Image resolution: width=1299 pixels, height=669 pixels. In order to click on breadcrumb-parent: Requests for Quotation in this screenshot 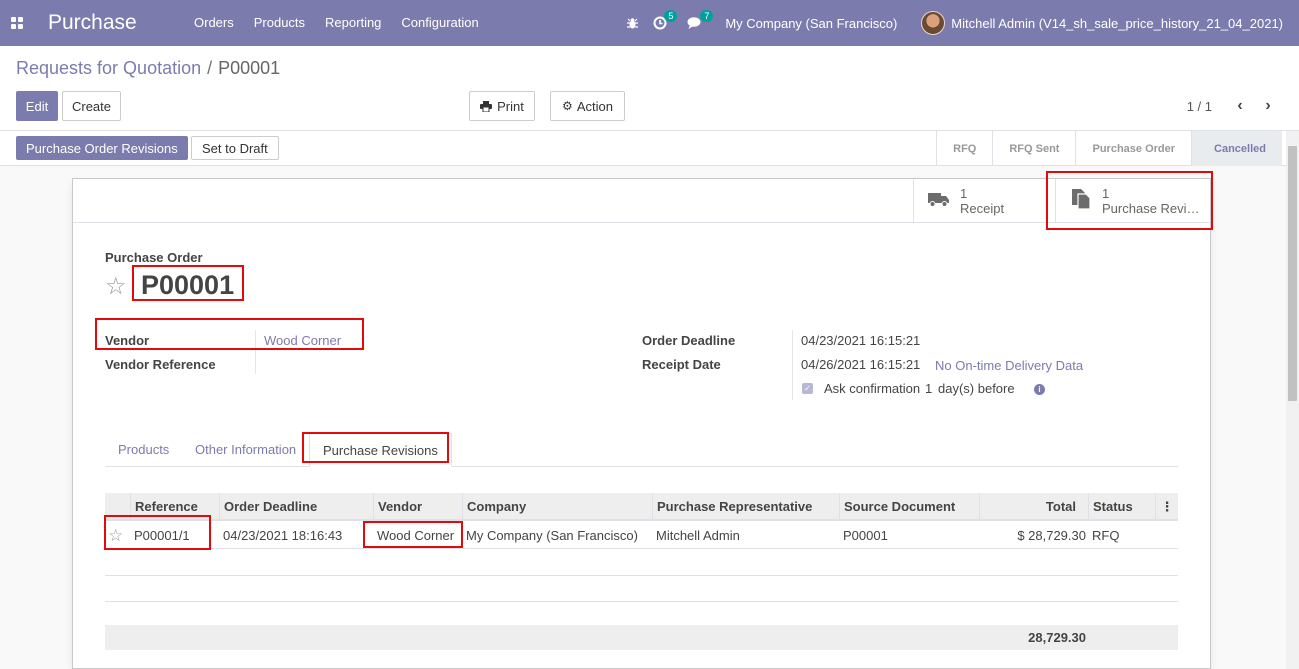, I will do `click(108, 68)`.